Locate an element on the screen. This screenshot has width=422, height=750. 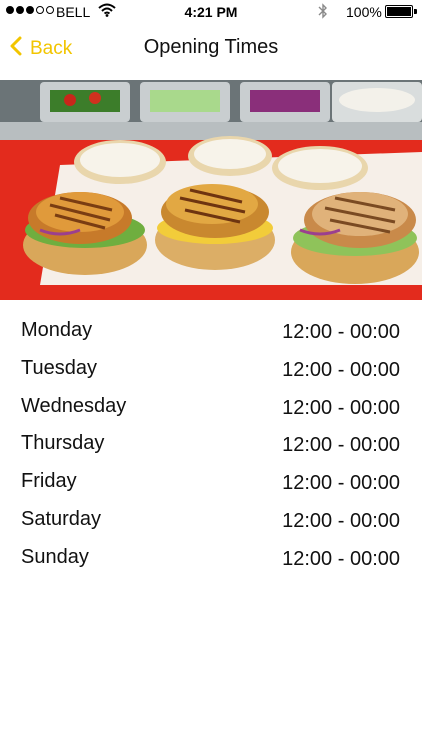
list-item: Sunday 12:00 - 00:00 is located at coordinates (211, 558).